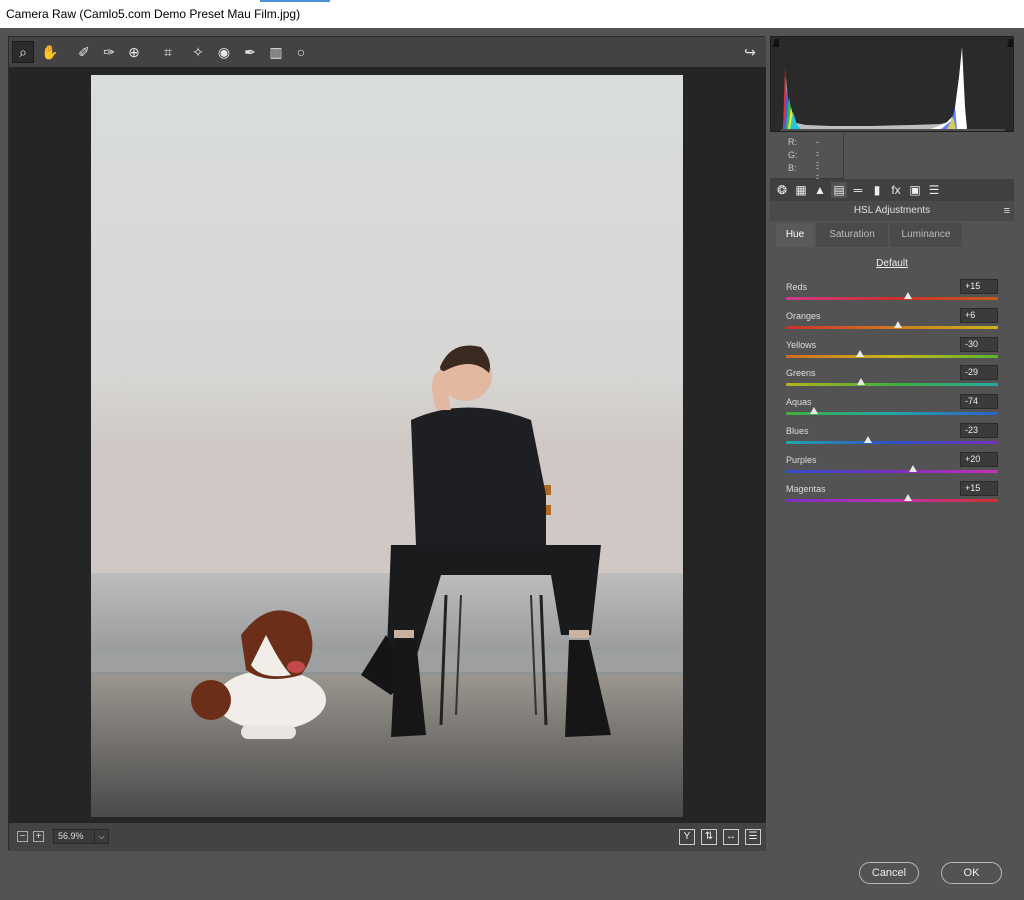 This screenshot has height=900, width=1024. I want to click on r-readout: R: ---, so click(803, 152).